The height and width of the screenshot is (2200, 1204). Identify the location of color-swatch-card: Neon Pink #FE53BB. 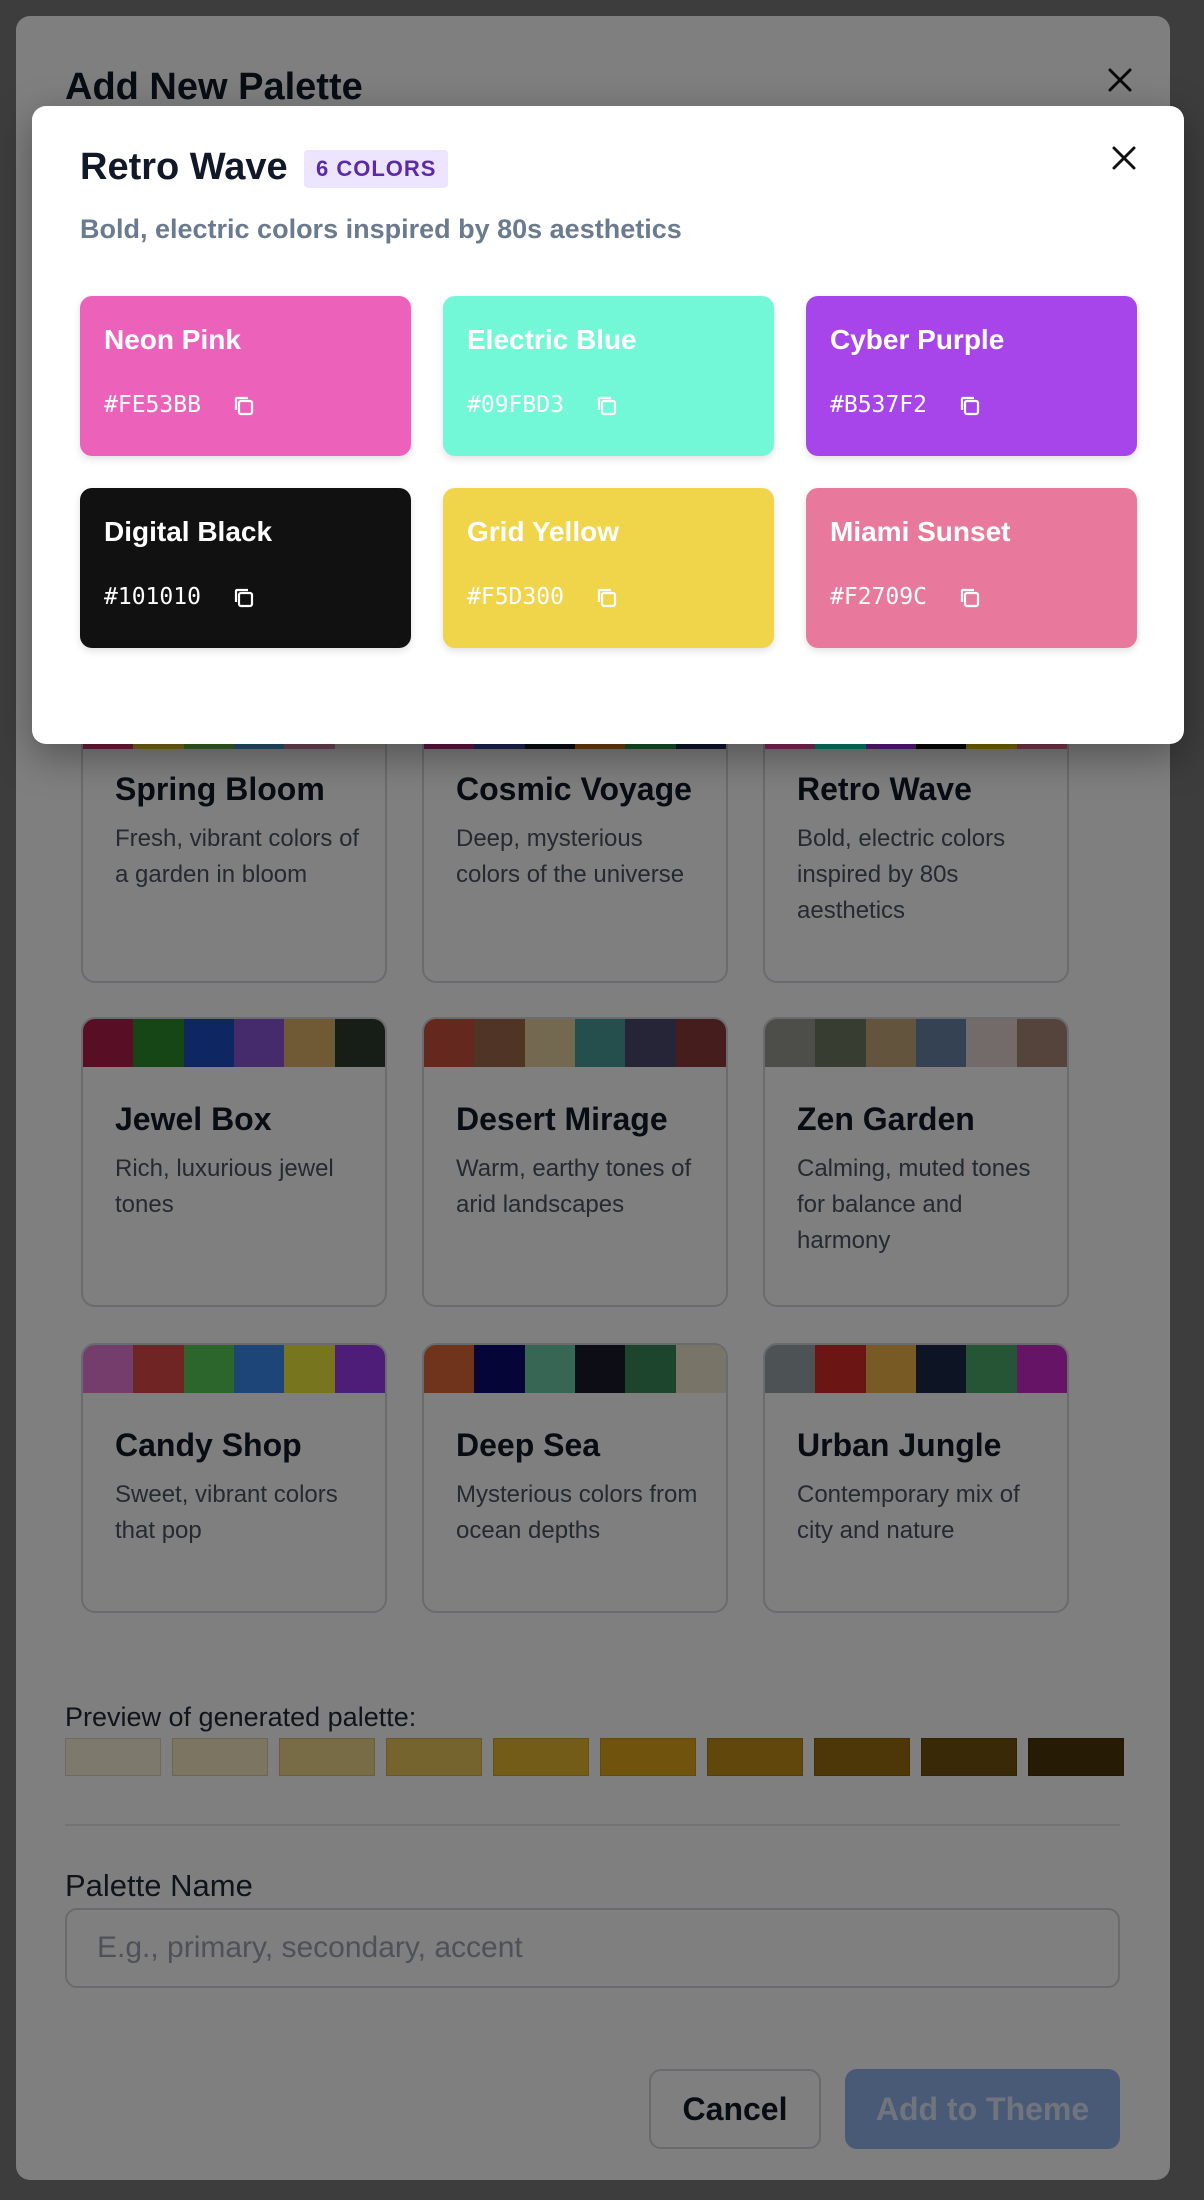
(245, 376).